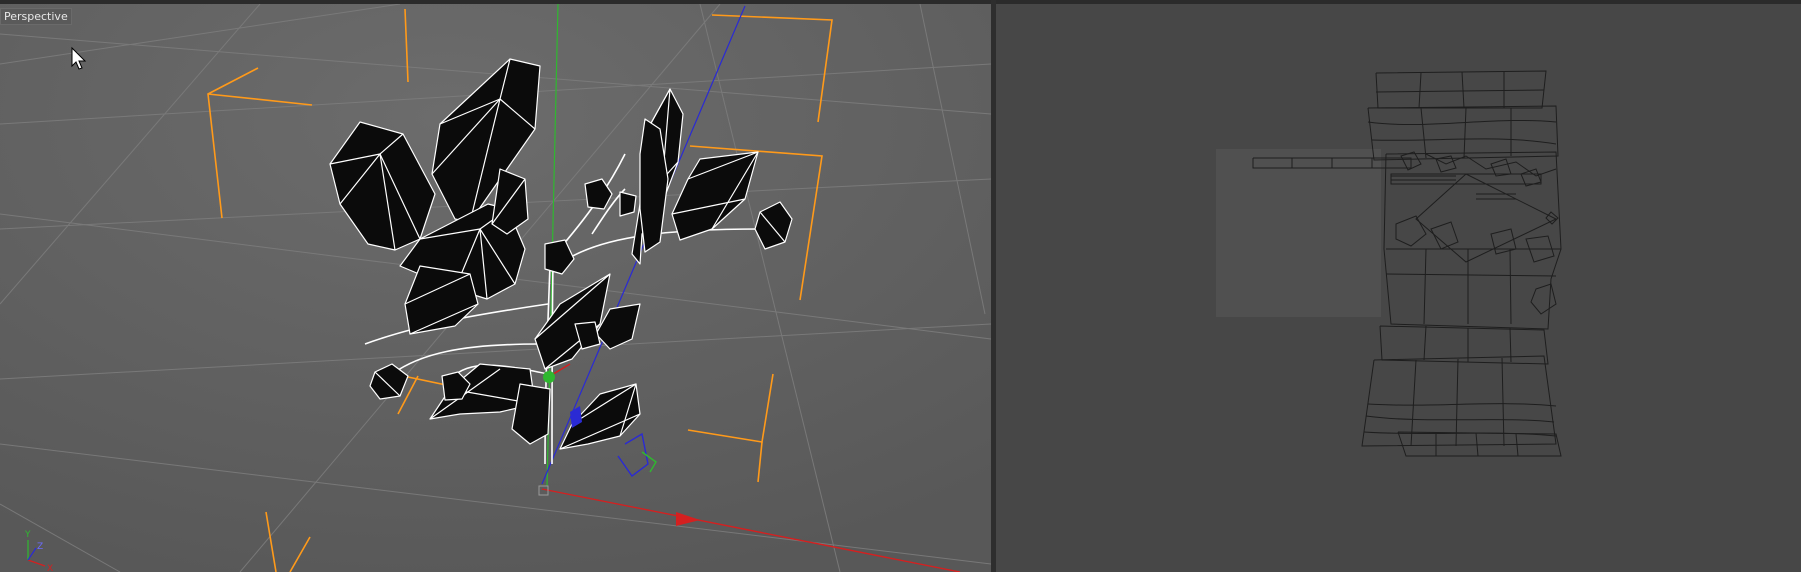 This screenshot has height=572, width=1801. Describe the element at coordinates (36, 16) in the screenshot. I see `viewport-title: Perspective` at that location.